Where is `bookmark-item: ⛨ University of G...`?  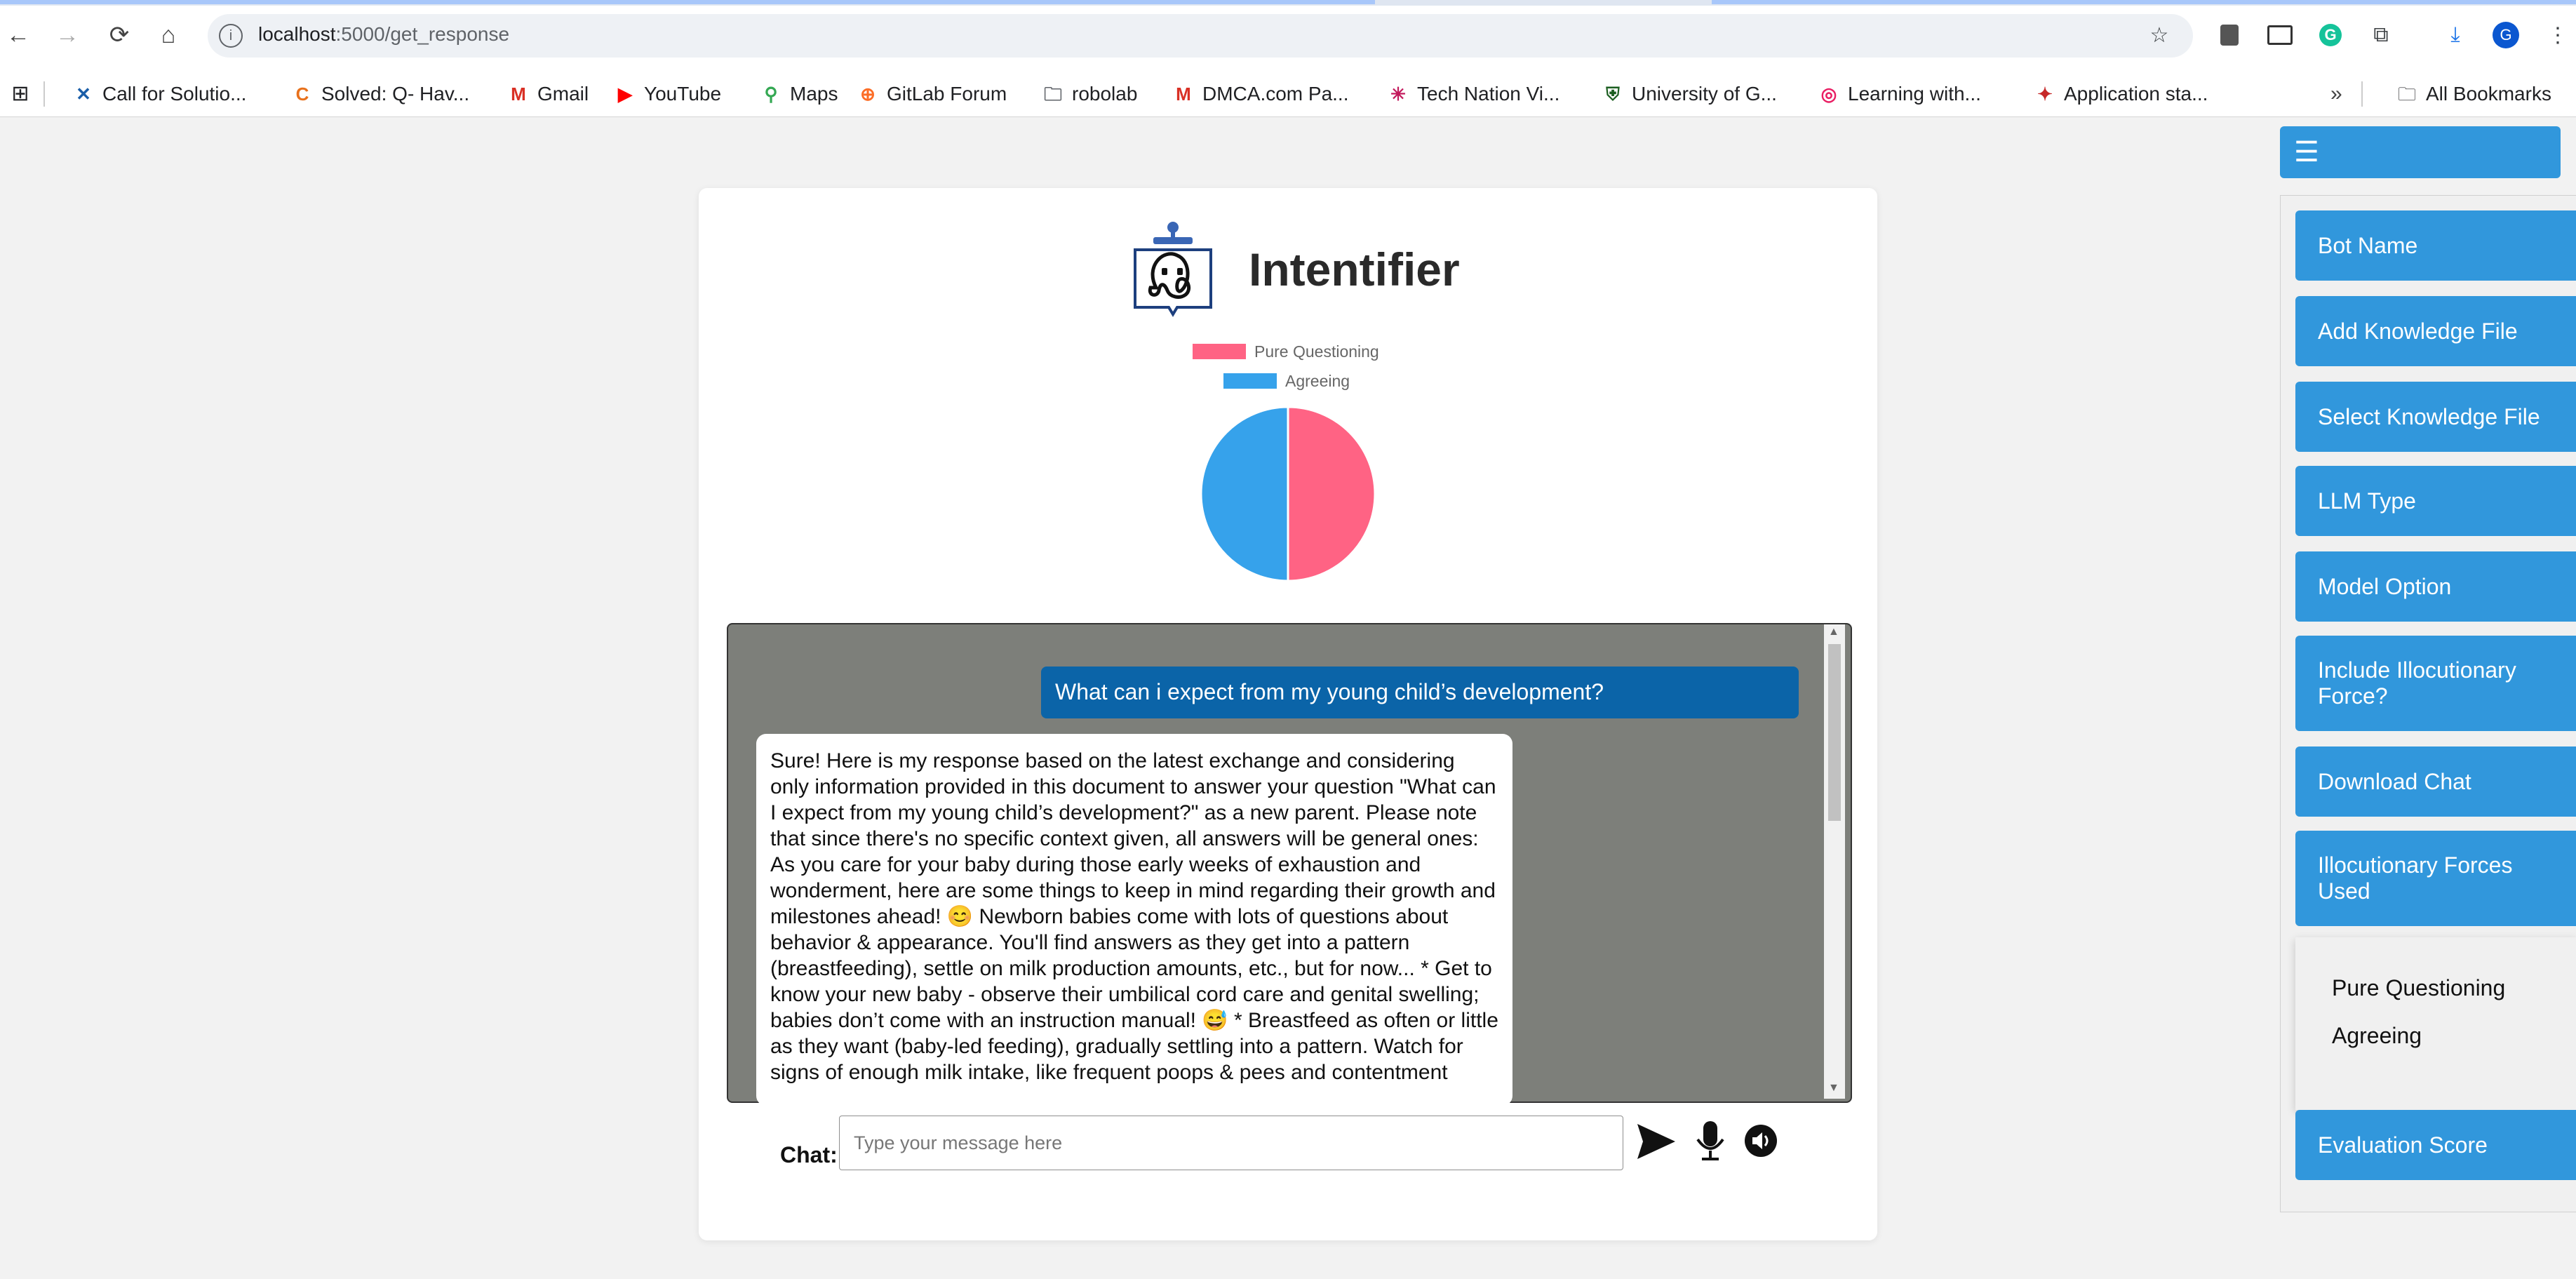
bookmark-item: ⛨ University of G... is located at coordinates (1689, 94).